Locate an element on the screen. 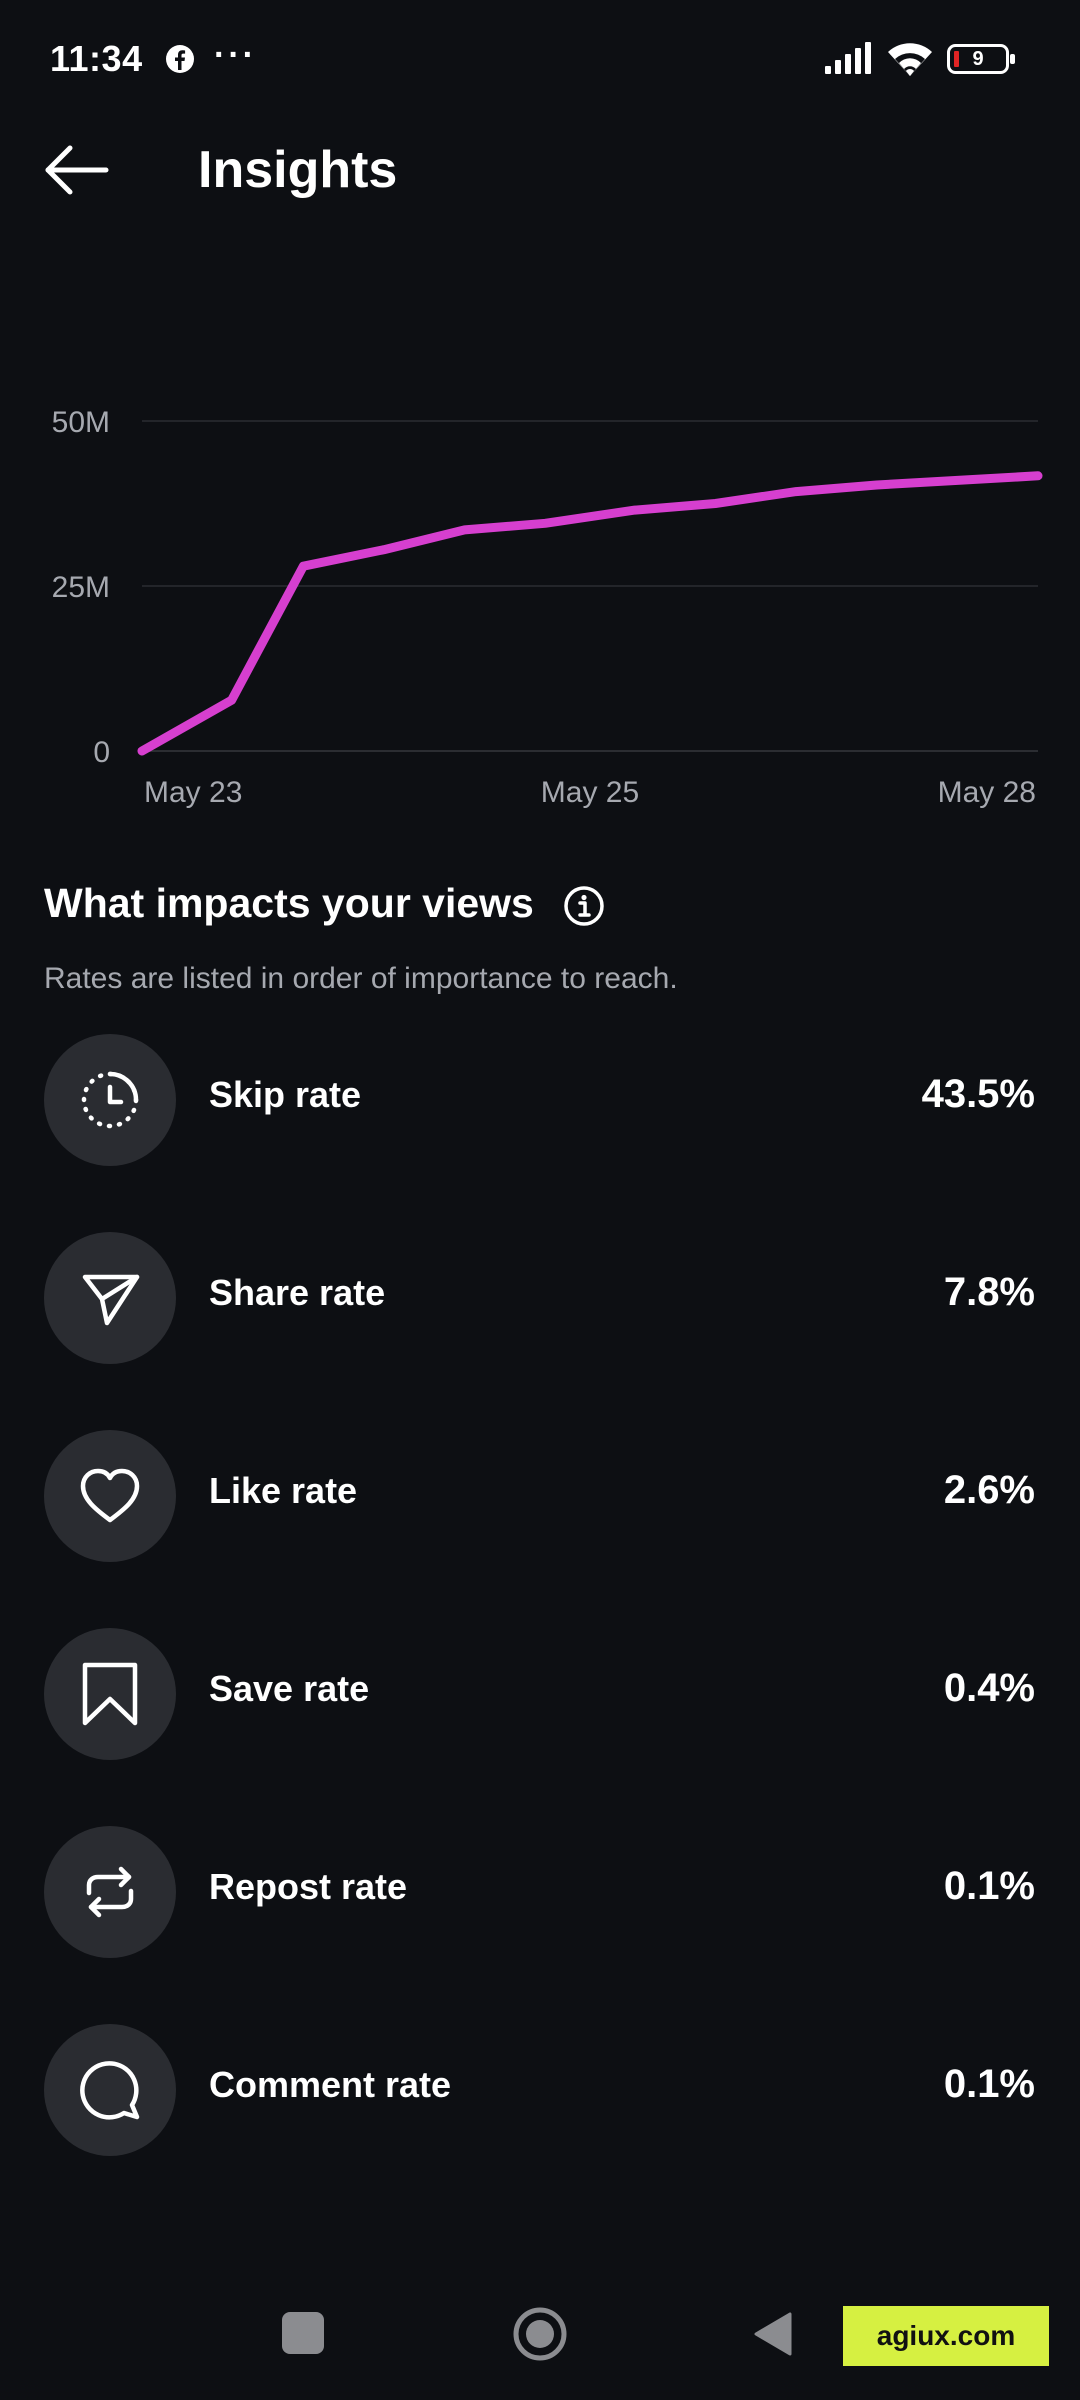 The width and height of the screenshot is (1080, 2400). battery-icon: 9 is located at coordinates (982, 59).